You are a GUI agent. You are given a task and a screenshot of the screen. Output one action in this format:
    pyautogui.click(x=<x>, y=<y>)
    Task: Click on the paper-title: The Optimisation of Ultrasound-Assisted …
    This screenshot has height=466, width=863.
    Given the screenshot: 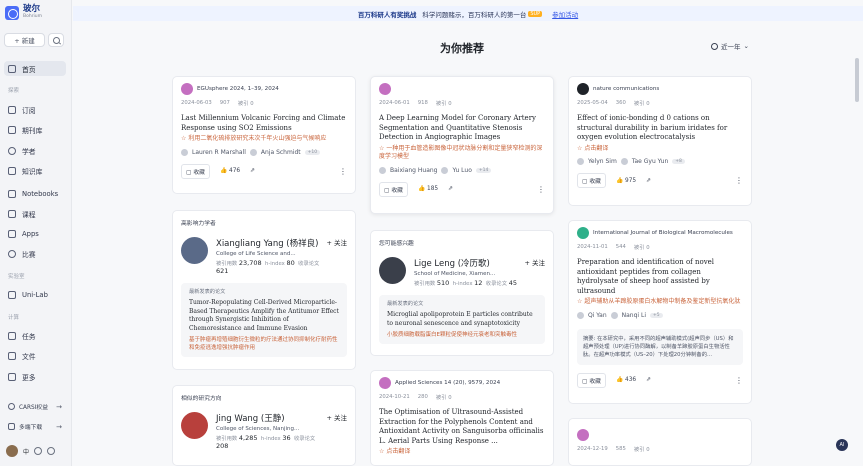 What is the action you would take?
    pyautogui.click(x=462, y=427)
    